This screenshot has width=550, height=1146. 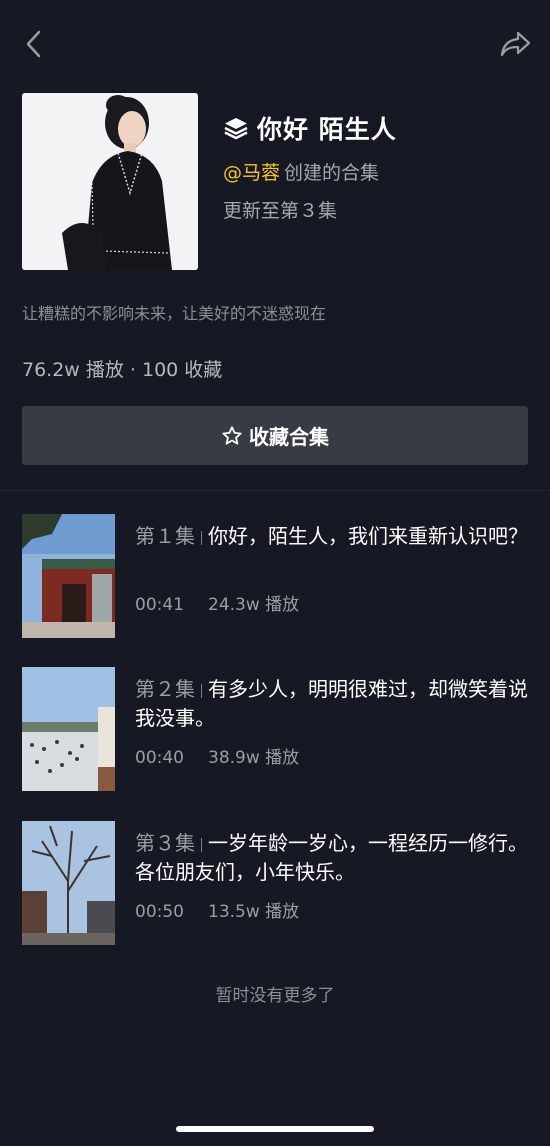 I want to click on episode-title-line: 第３集 一岁年龄一岁心，一程经历一修行。各位朋友们，小年快乐。, so click(x=332, y=858).